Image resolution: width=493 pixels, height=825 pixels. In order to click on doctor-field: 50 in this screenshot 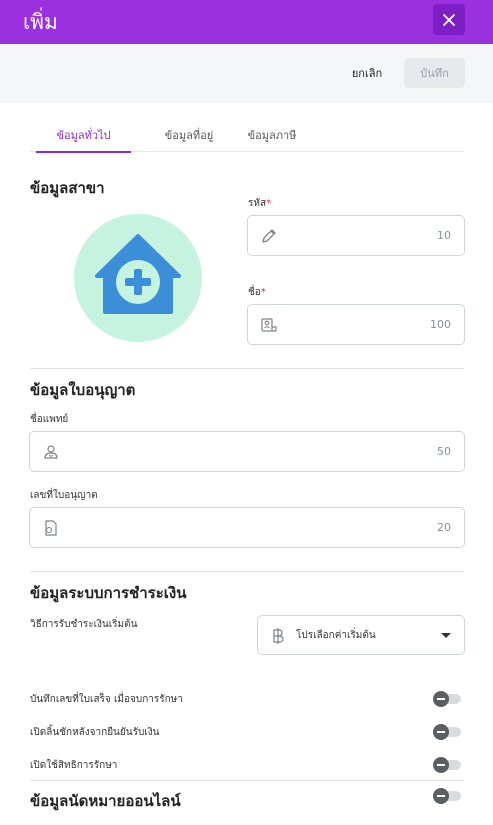, I will do `click(247, 451)`.